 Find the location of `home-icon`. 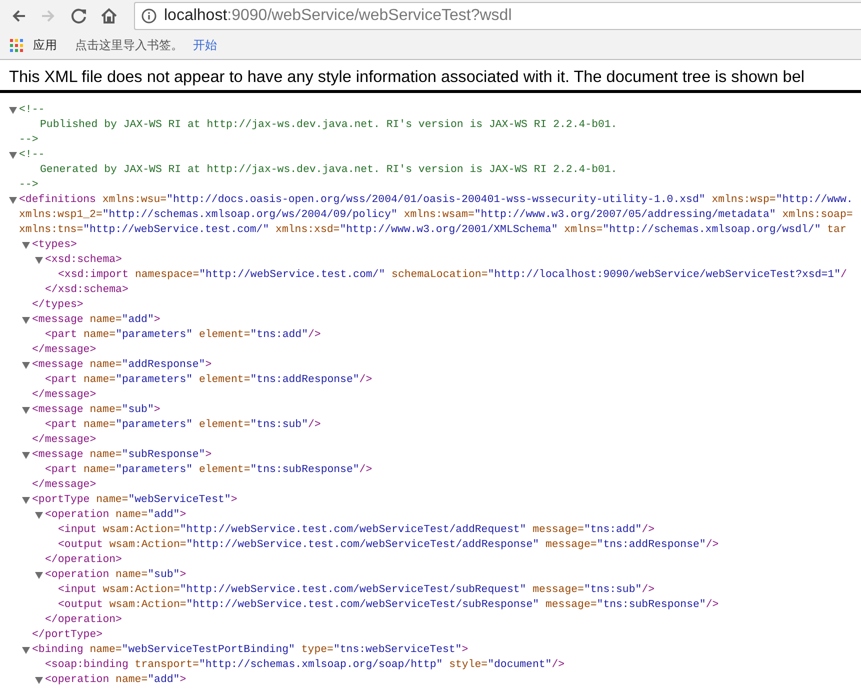

home-icon is located at coordinates (109, 16).